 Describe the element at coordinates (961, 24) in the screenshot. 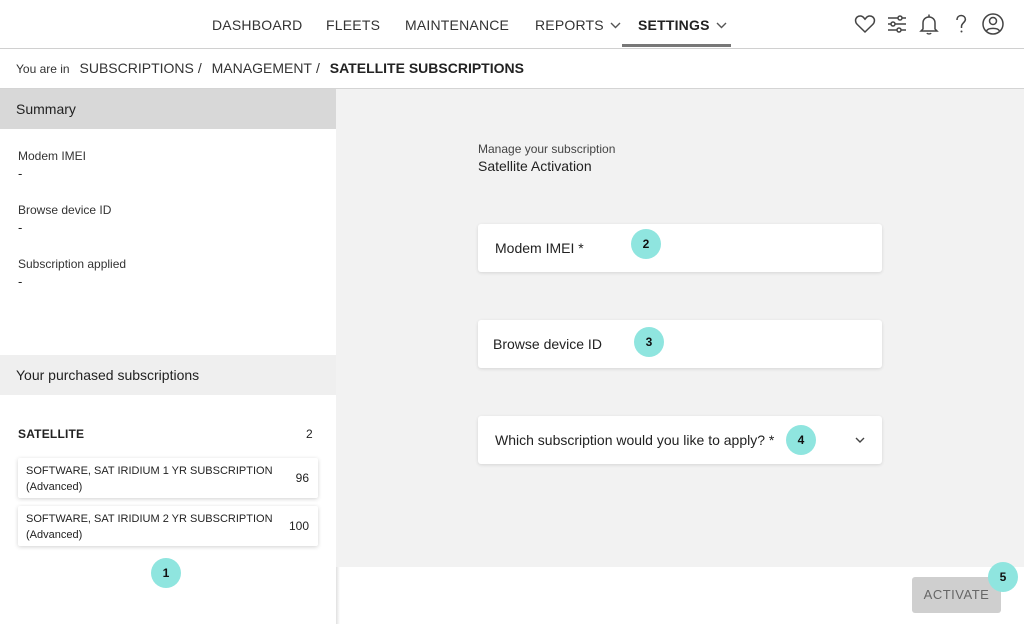

I see `help-icon` at that location.